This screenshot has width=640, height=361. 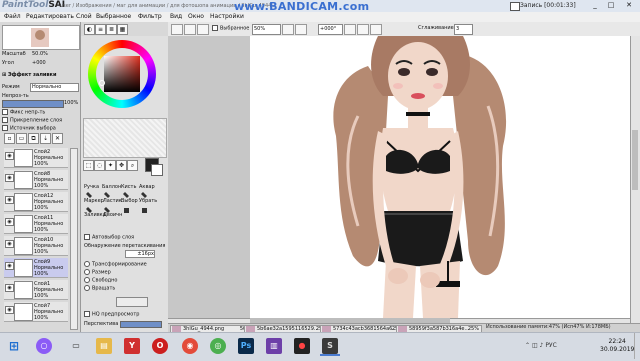 What do you see at coordinates (302, 346) in the screenshot?
I see `bandicam-icon: ●` at bounding box center [302, 346].